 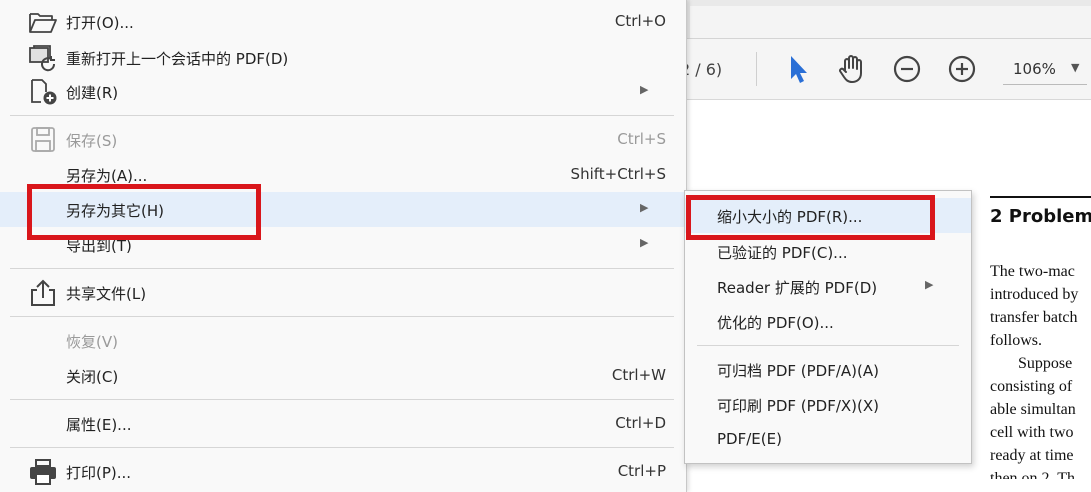 What do you see at coordinates (638, 375) in the screenshot?
I see `menu-shortcut: Ctrl+W` at bounding box center [638, 375].